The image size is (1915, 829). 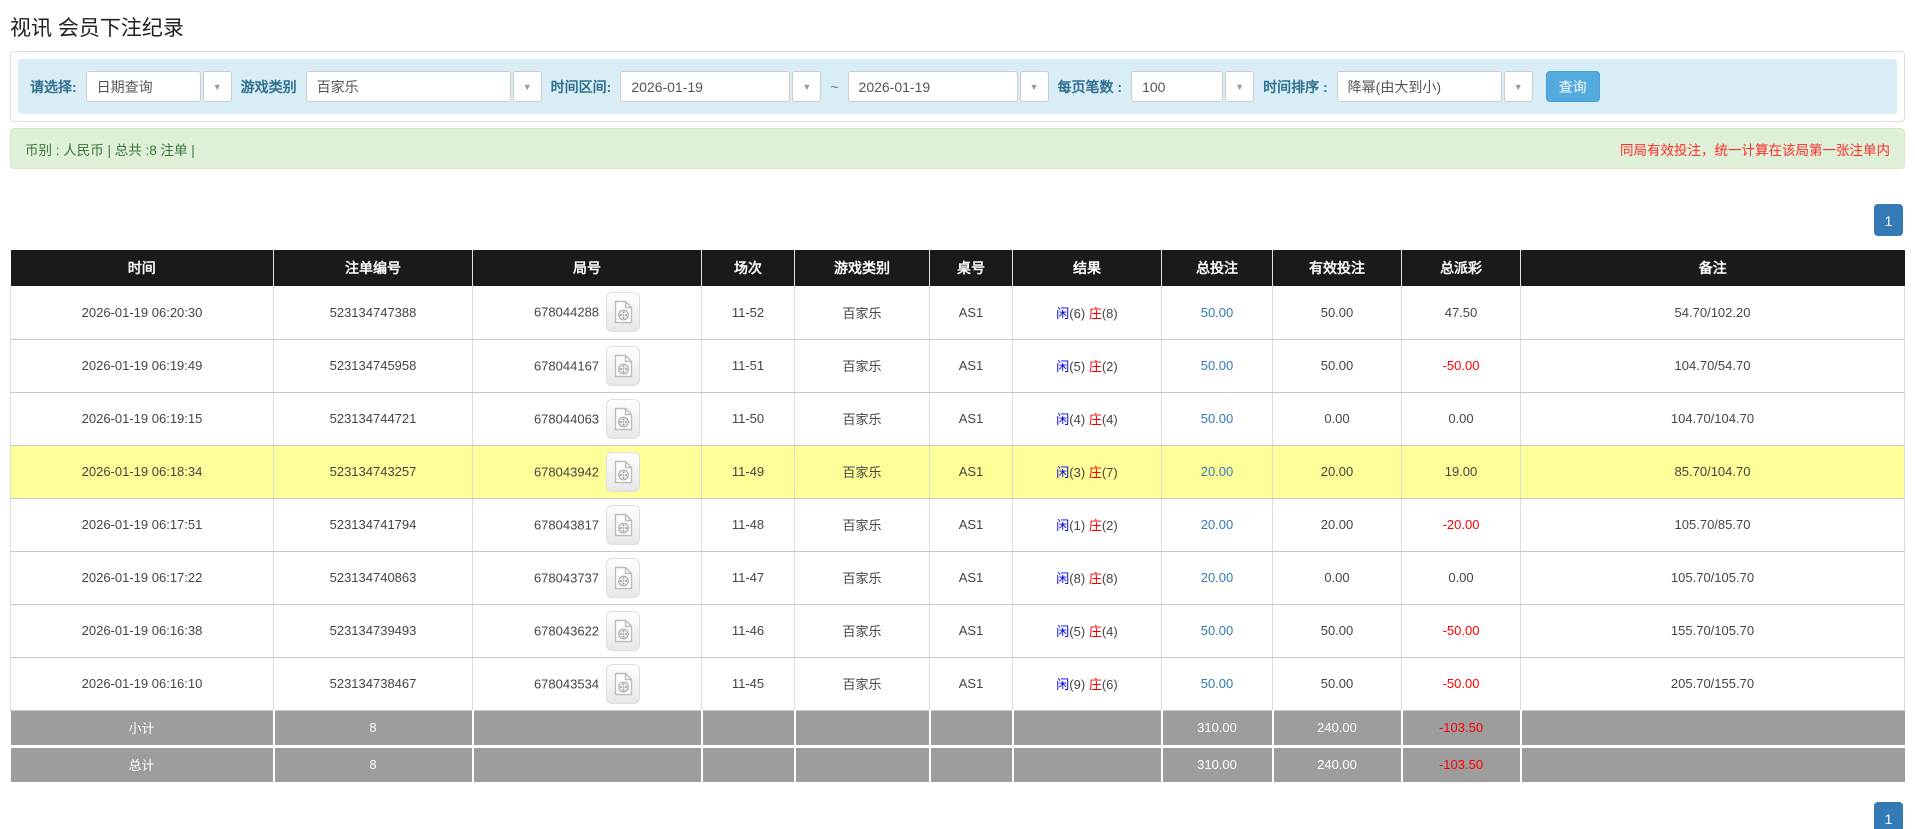 I want to click on round-number: 678044063, so click(x=566, y=418).